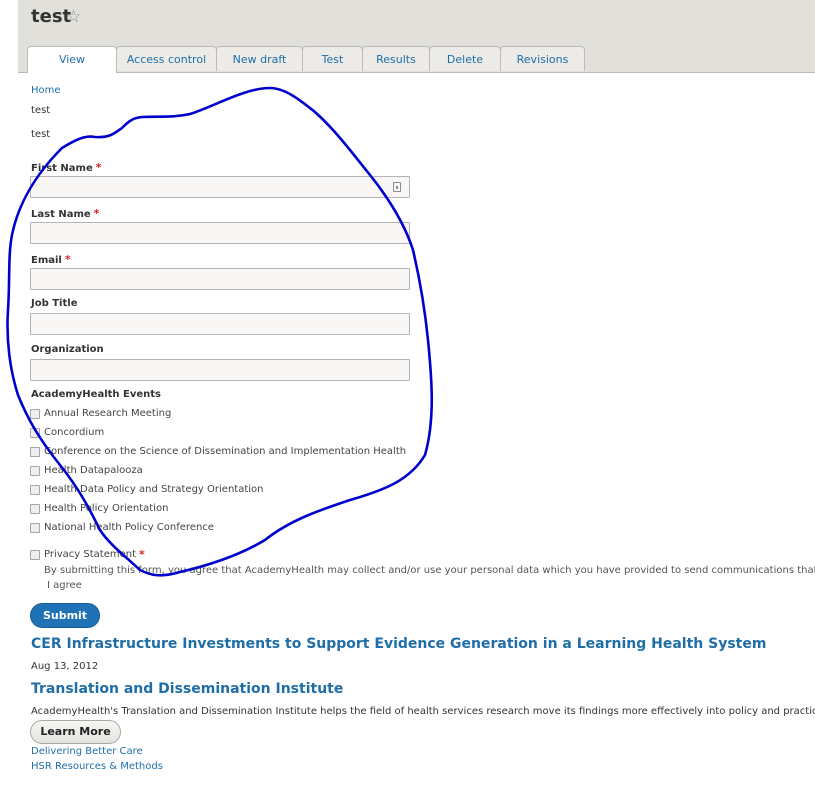 The width and height of the screenshot is (815, 786). Describe the element at coordinates (100, 413) in the screenshot. I see `event-option: Annual Research Meeting` at that location.